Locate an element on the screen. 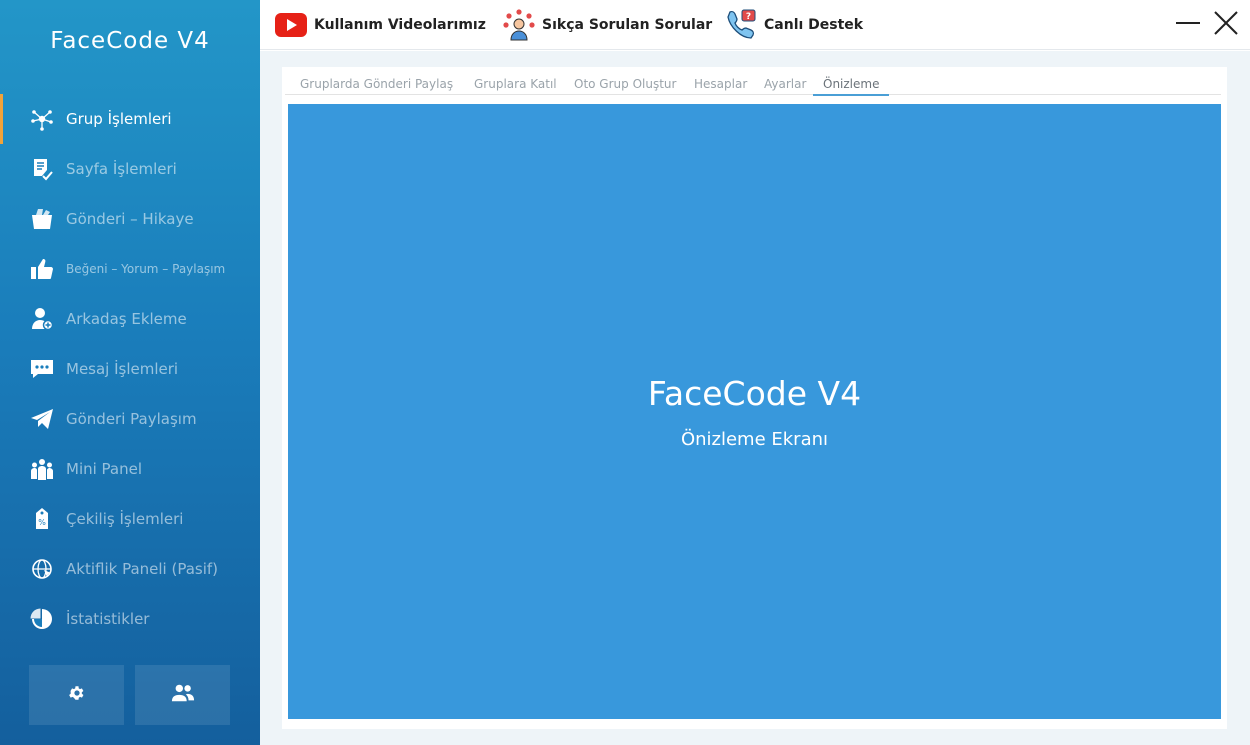  ticket-icon: % is located at coordinates (42, 519).